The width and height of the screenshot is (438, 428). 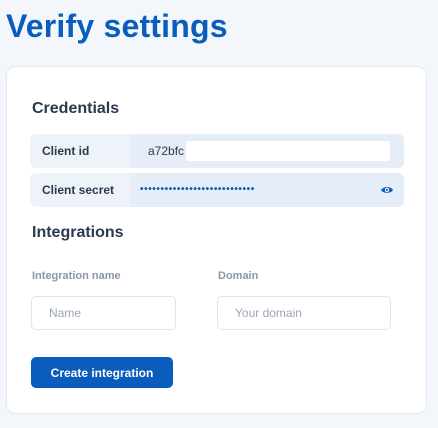 What do you see at coordinates (304, 313) in the screenshot?
I see `domain-input` at bounding box center [304, 313].